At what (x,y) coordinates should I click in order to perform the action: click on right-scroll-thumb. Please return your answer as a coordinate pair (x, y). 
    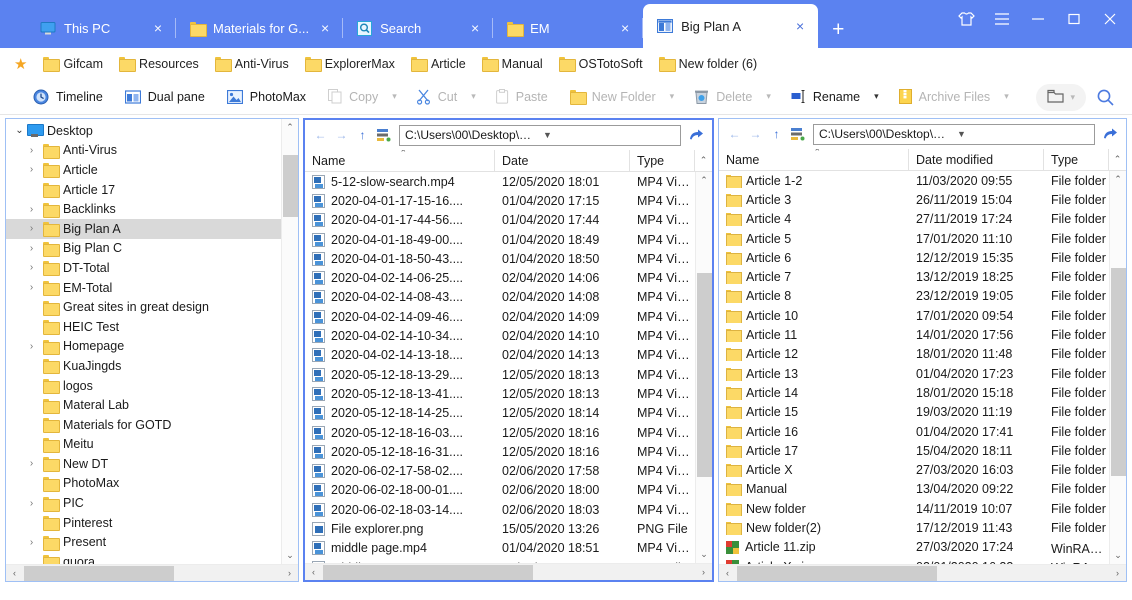
    Looking at the image, I should click on (1118, 372).